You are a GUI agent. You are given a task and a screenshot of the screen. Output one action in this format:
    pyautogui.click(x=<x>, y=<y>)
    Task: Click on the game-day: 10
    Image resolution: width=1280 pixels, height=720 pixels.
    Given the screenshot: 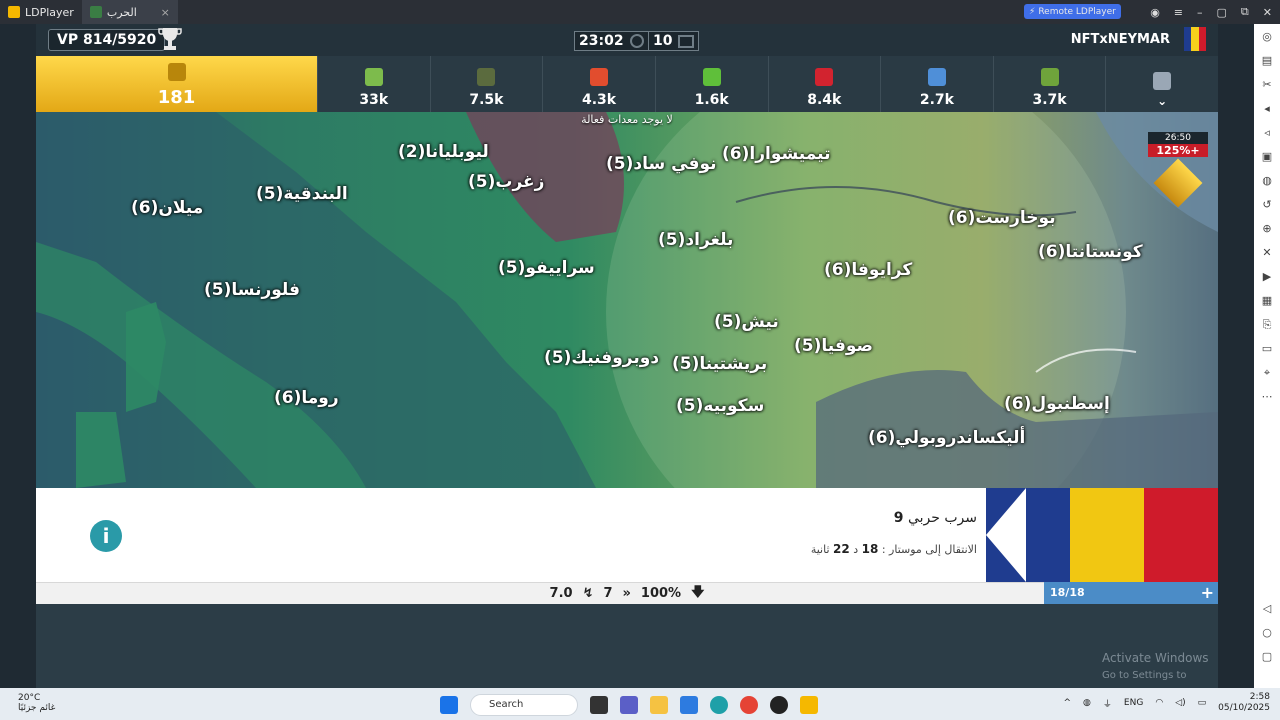 What is the action you would take?
    pyautogui.click(x=674, y=41)
    